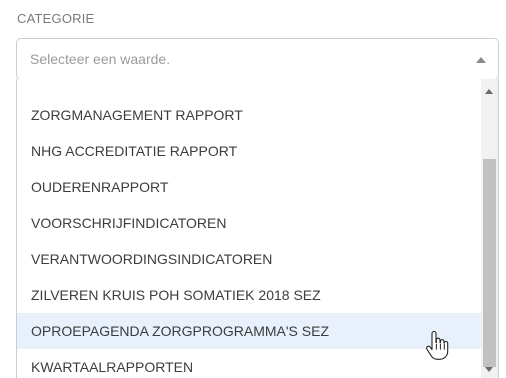 This screenshot has height=378, width=506. I want to click on scrollbar-thumb, so click(489, 263).